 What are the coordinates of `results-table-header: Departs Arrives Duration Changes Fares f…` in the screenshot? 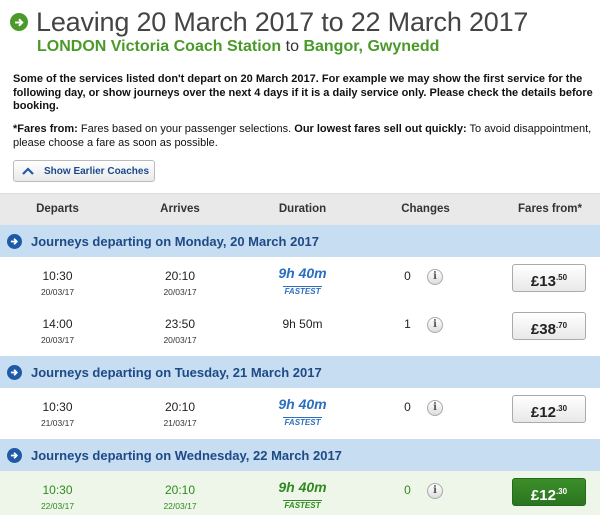 It's located at (300, 209).